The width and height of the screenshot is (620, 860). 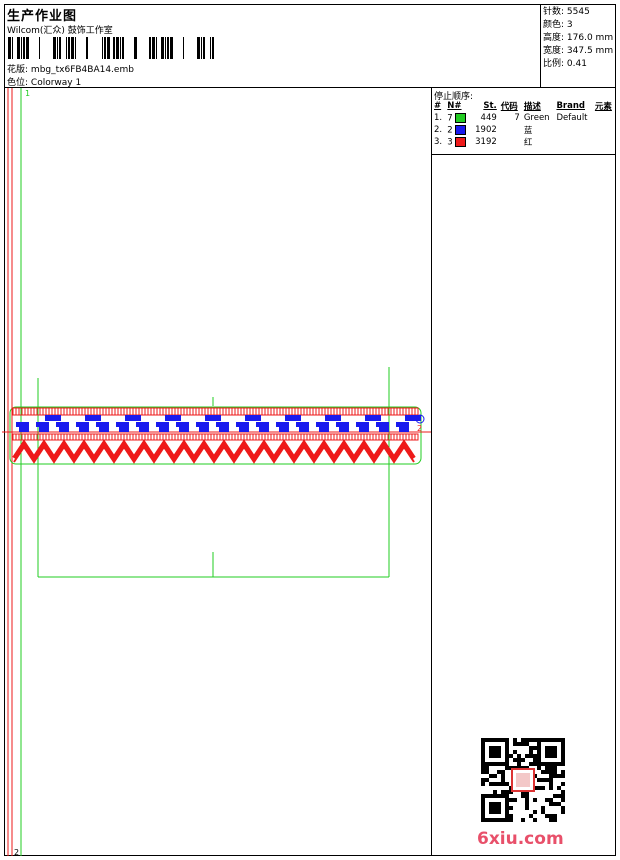 I want to click on qr-code, so click(x=523, y=780).